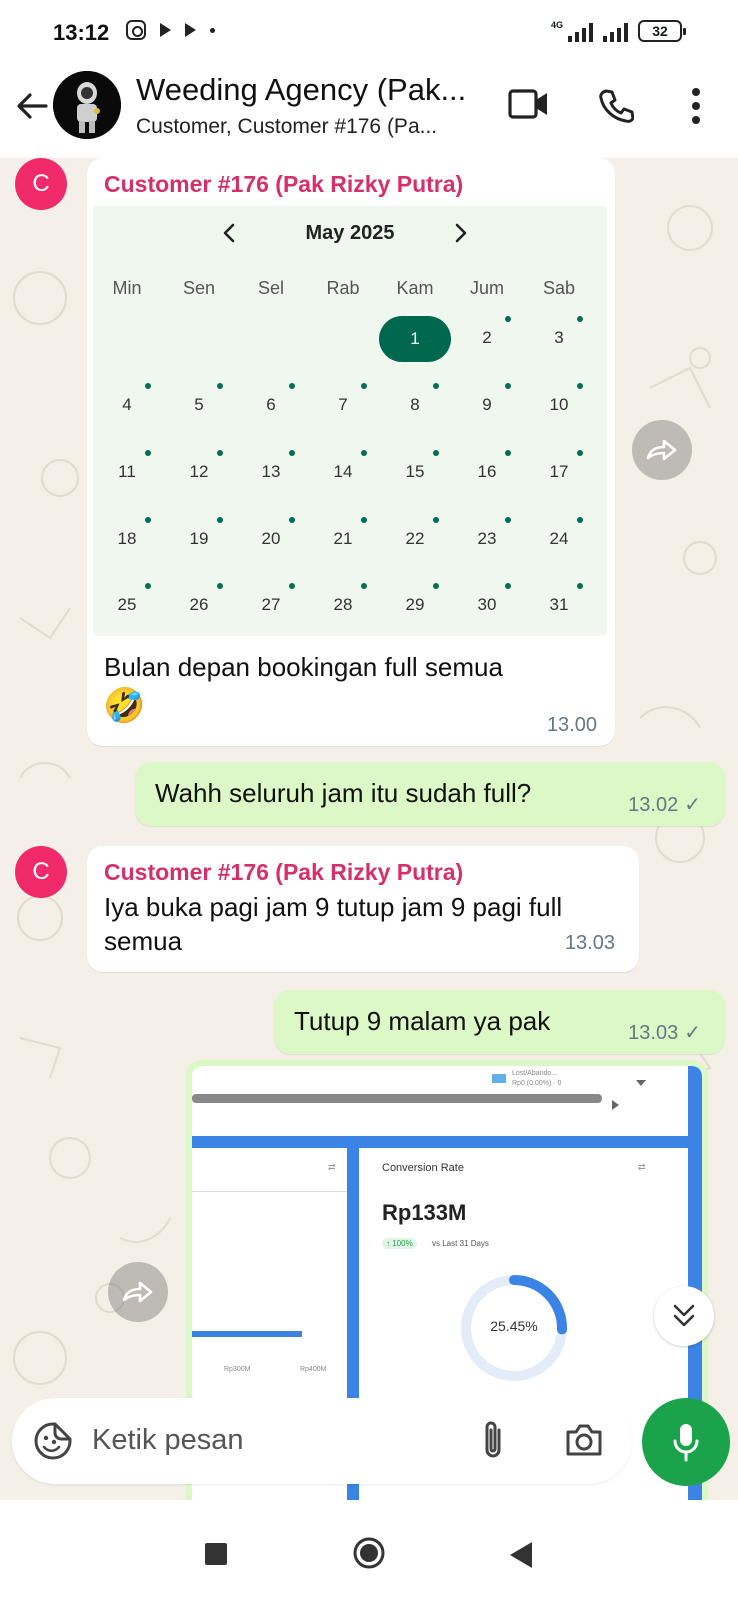 The width and height of the screenshot is (738, 1600). I want to click on message-input: Ketik pesan, so click(168, 1440).